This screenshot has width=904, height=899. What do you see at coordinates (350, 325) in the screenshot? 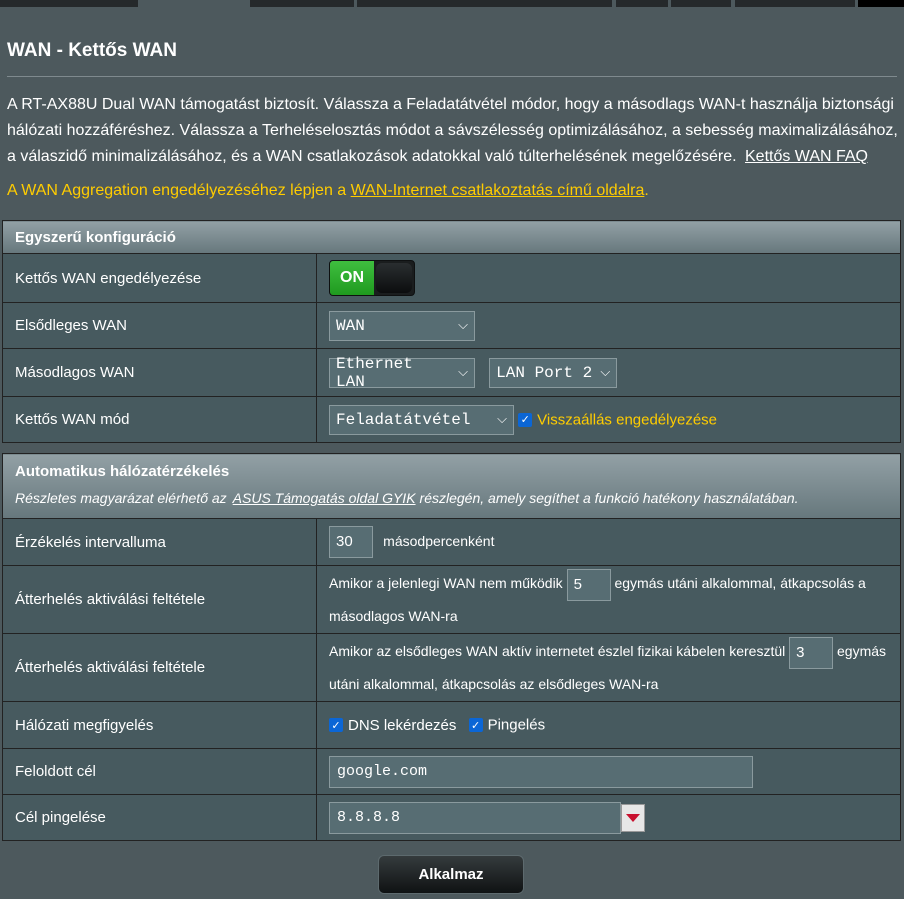
I see `primary-wan-value: WAN` at bounding box center [350, 325].